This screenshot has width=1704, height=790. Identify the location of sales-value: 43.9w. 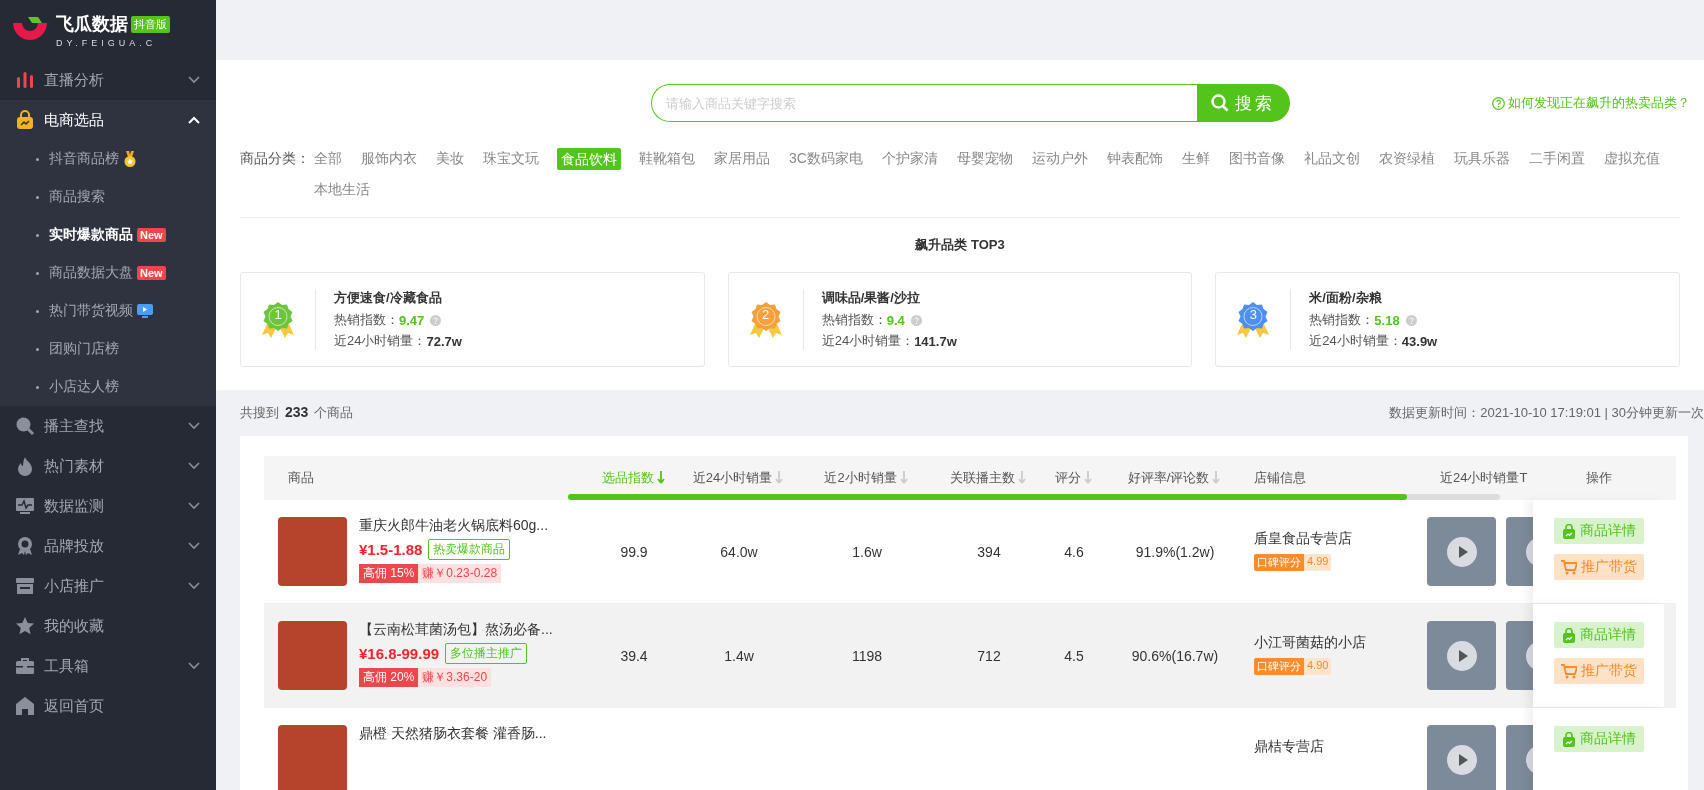
(1419, 341).